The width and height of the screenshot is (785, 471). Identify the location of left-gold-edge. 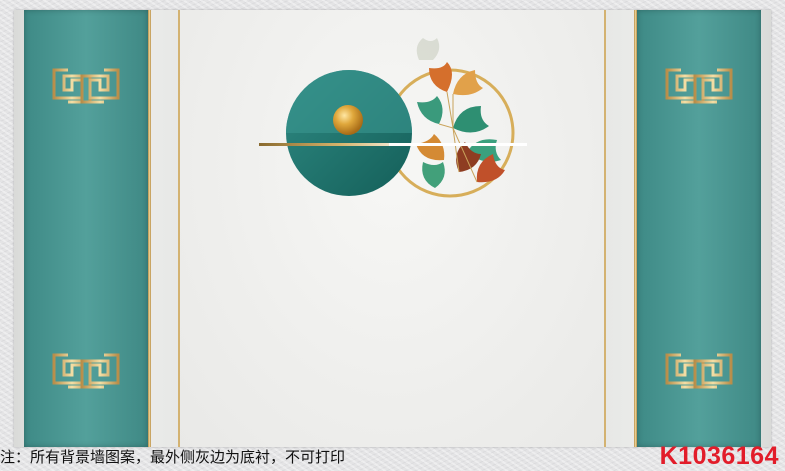
(149, 228).